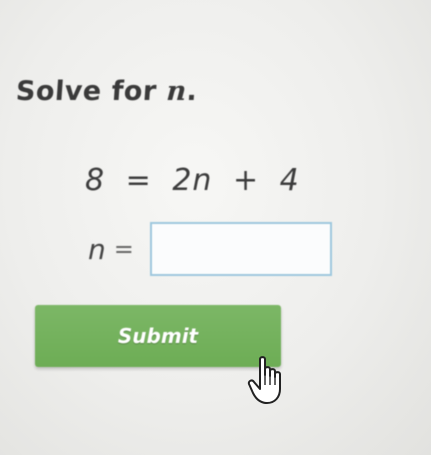 Image resolution: width=431 pixels, height=455 pixels. Describe the element at coordinates (246, 180) in the screenshot. I see `equation-plus: +` at that location.